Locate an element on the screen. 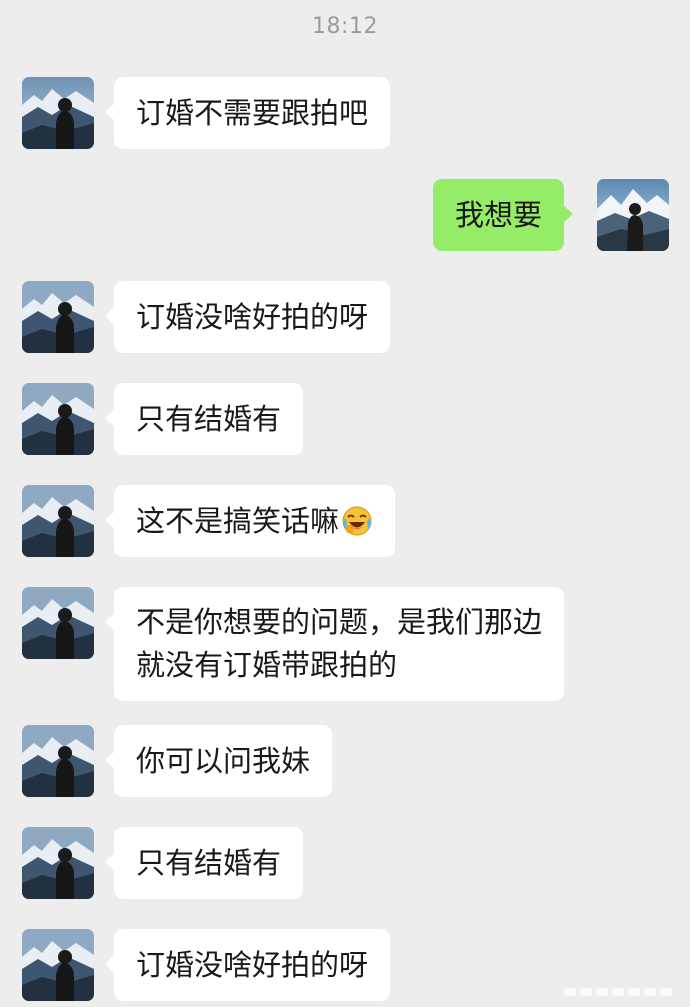 This screenshot has width=690, height=1007. message-text: 我想要 is located at coordinates (499, 215).